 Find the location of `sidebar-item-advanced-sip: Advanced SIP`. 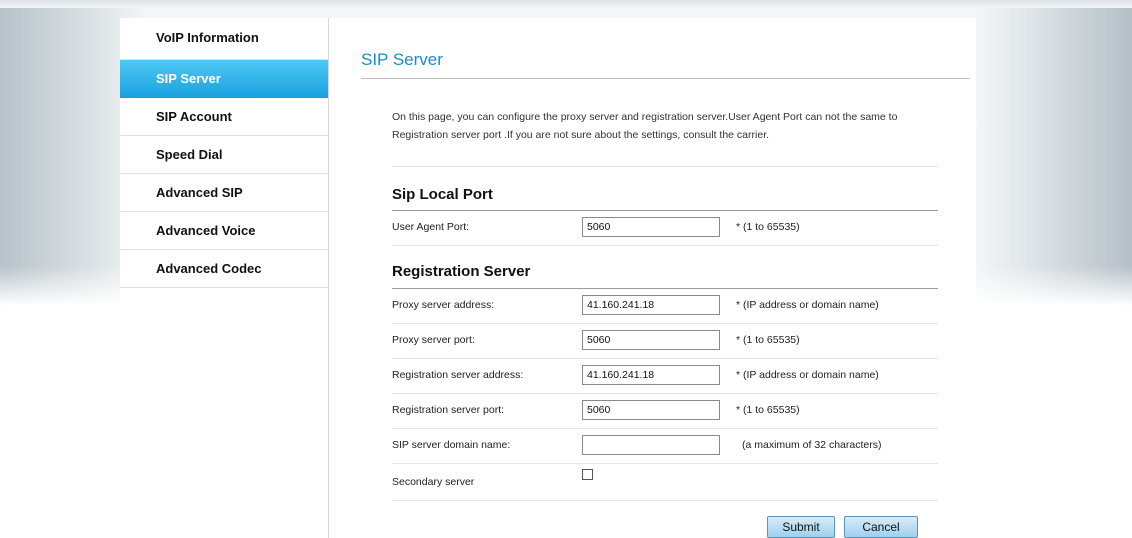

sidebar-item-advanced-sip: Advanced SIP is located at coordinates (224, 193).